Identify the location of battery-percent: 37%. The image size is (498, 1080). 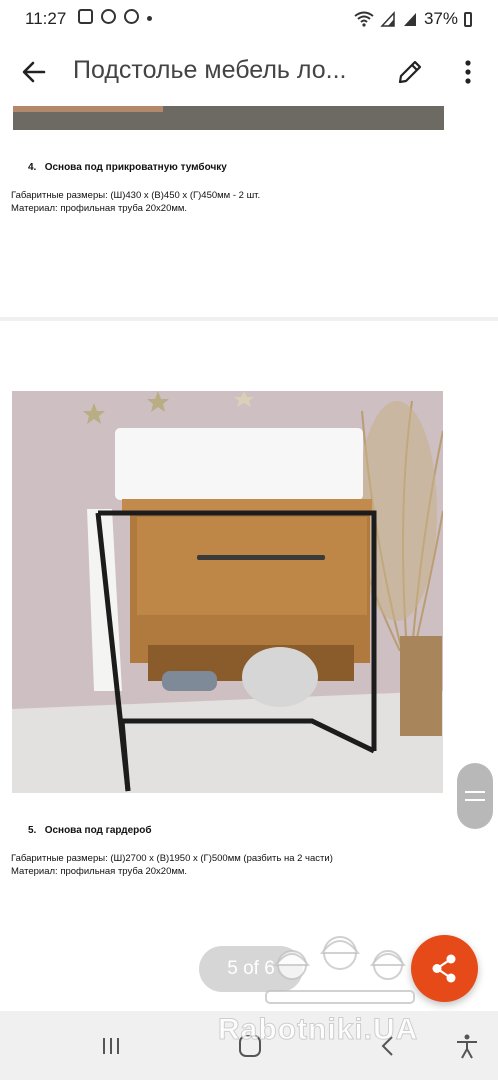
(440, 18).